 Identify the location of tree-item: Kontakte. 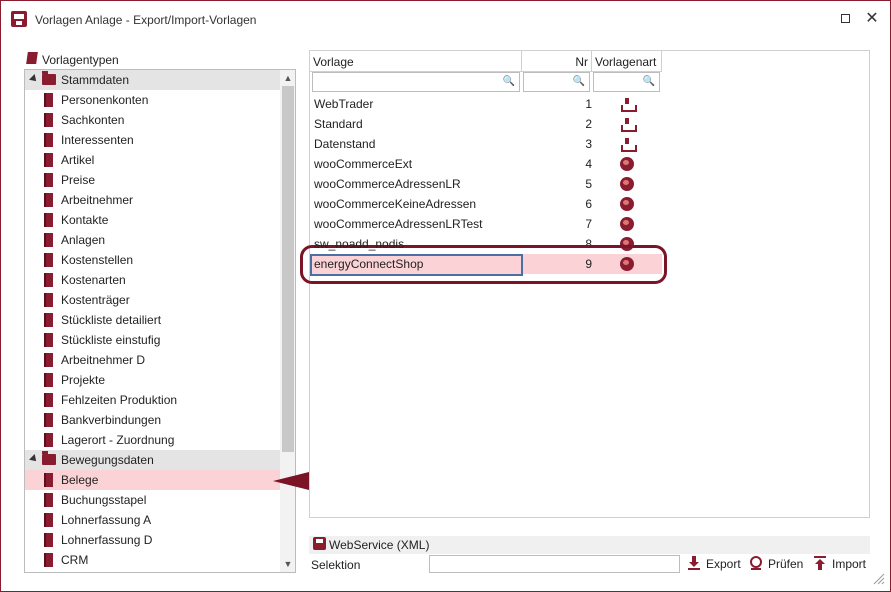
(152, 220).